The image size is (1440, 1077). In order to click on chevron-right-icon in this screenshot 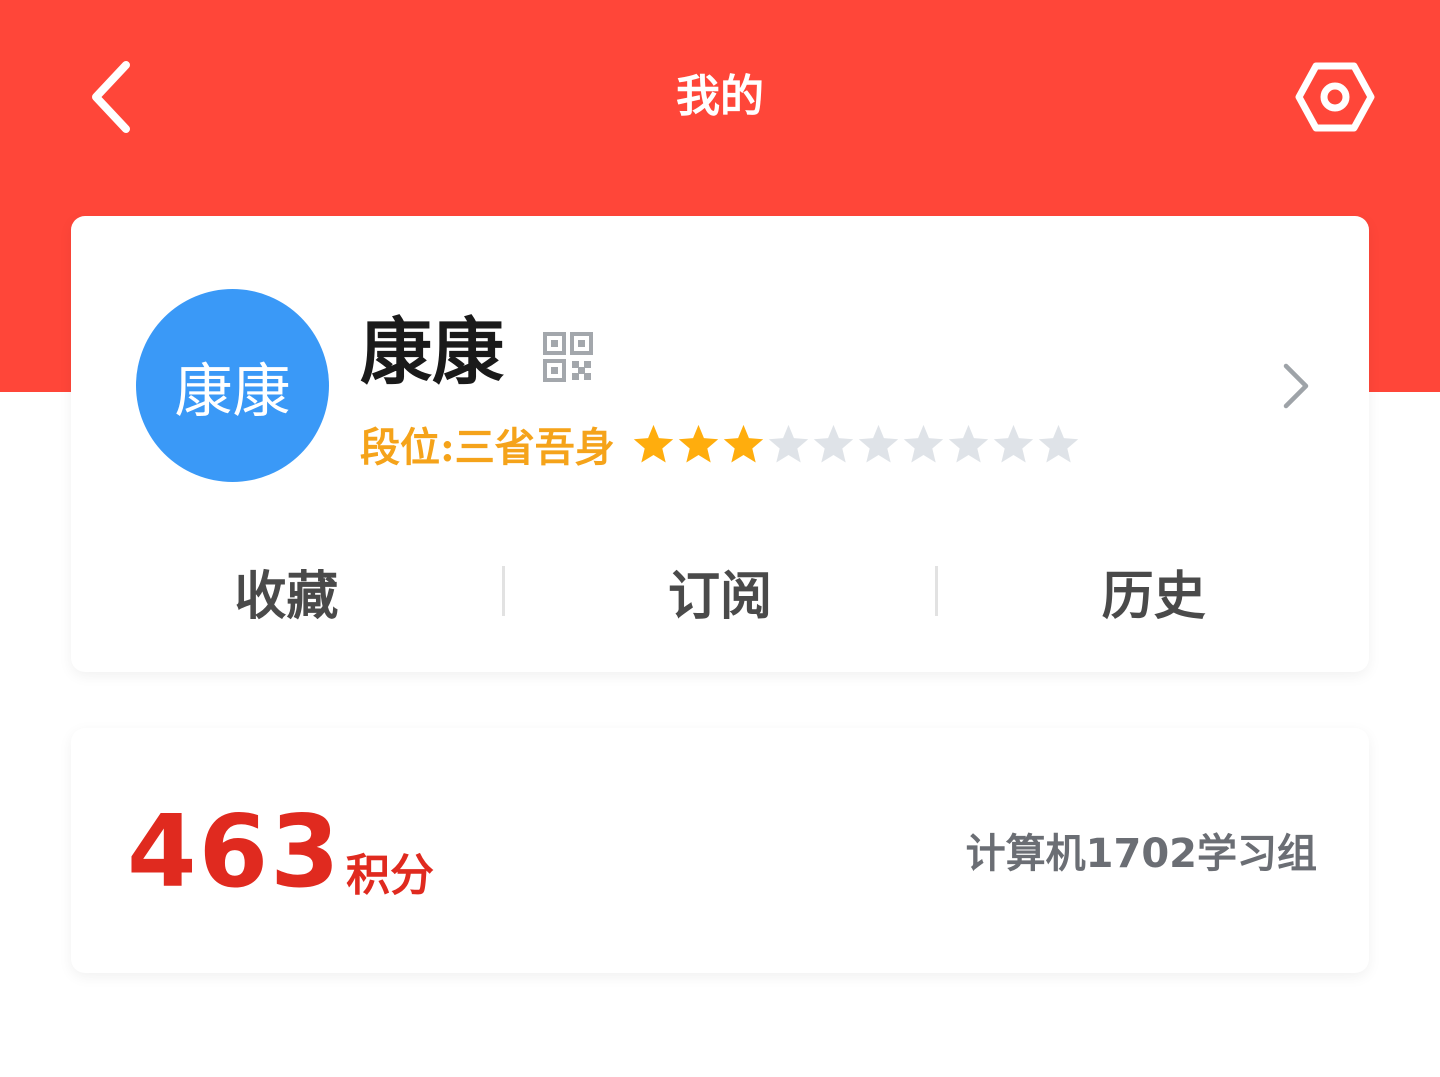, I will do `click(1296, 386)`.